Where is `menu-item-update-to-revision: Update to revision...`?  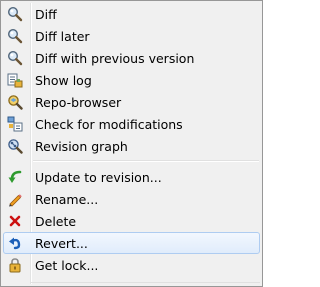
menu-item-update-to-revision: Update to revision... is located at coordinates (131, 177).